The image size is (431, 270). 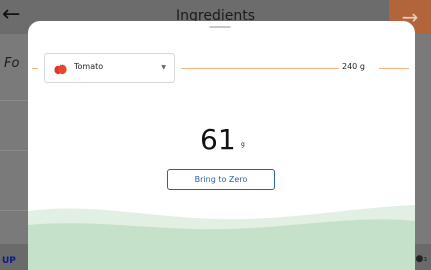 What do you see at coordinates (12, 63) in the screenshot?
I see `background-label: Fo` at bounding box center [12, 63].